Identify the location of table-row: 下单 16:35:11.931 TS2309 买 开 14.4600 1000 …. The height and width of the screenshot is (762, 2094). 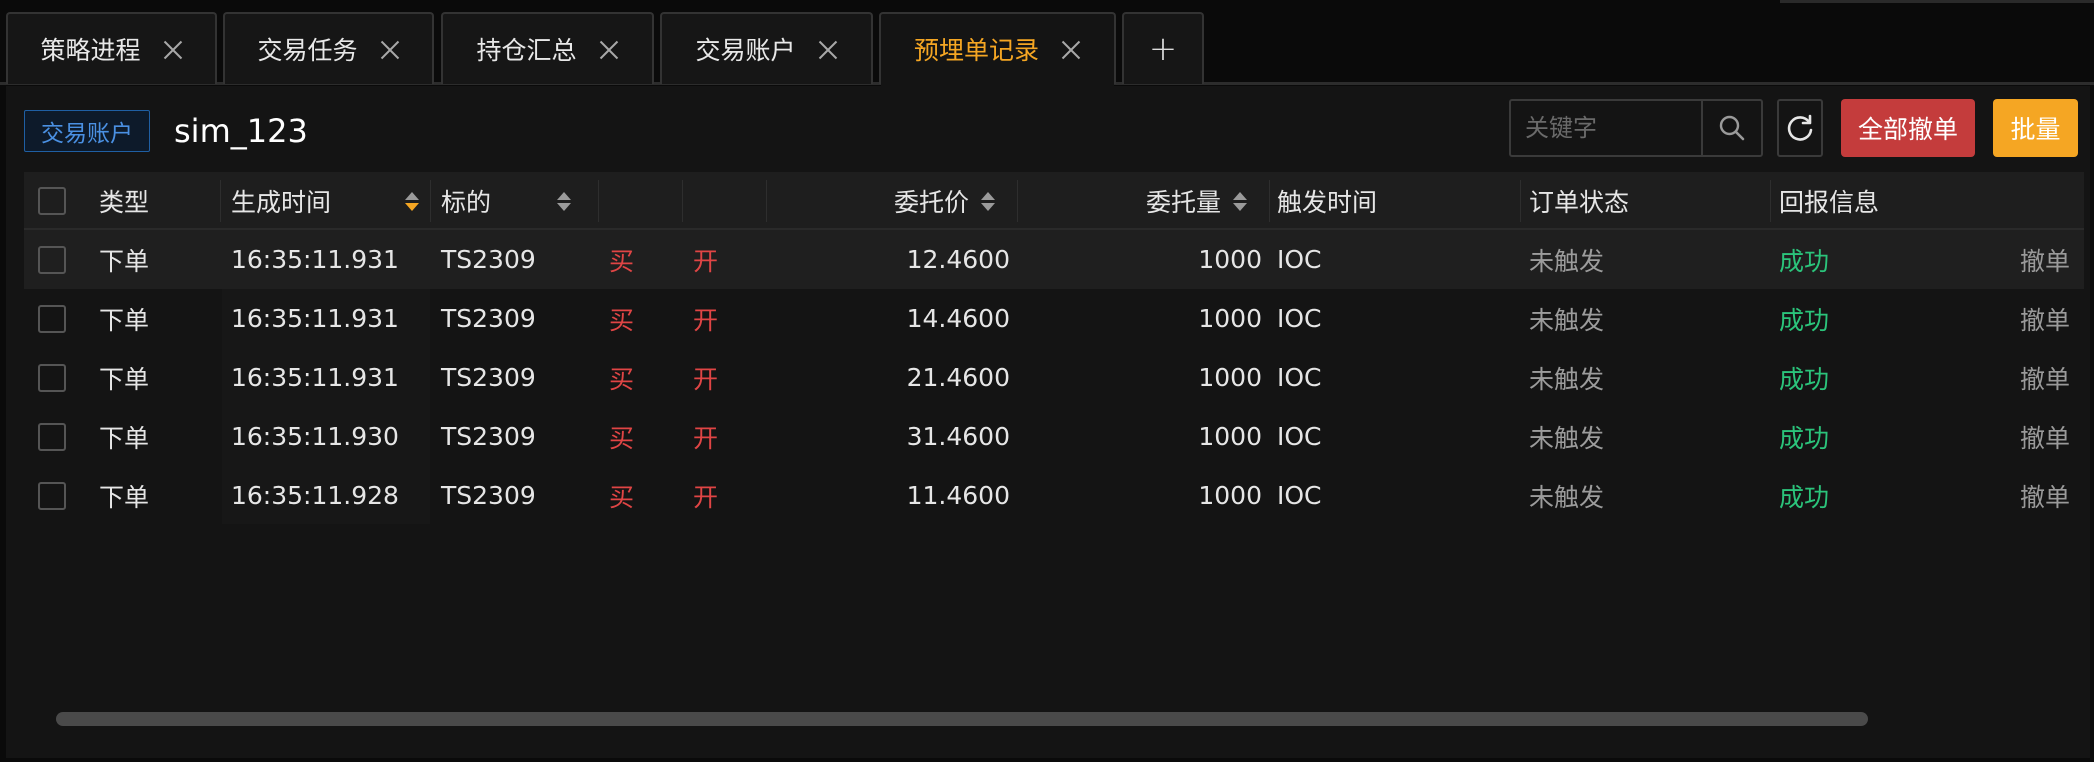
(1054, 318).